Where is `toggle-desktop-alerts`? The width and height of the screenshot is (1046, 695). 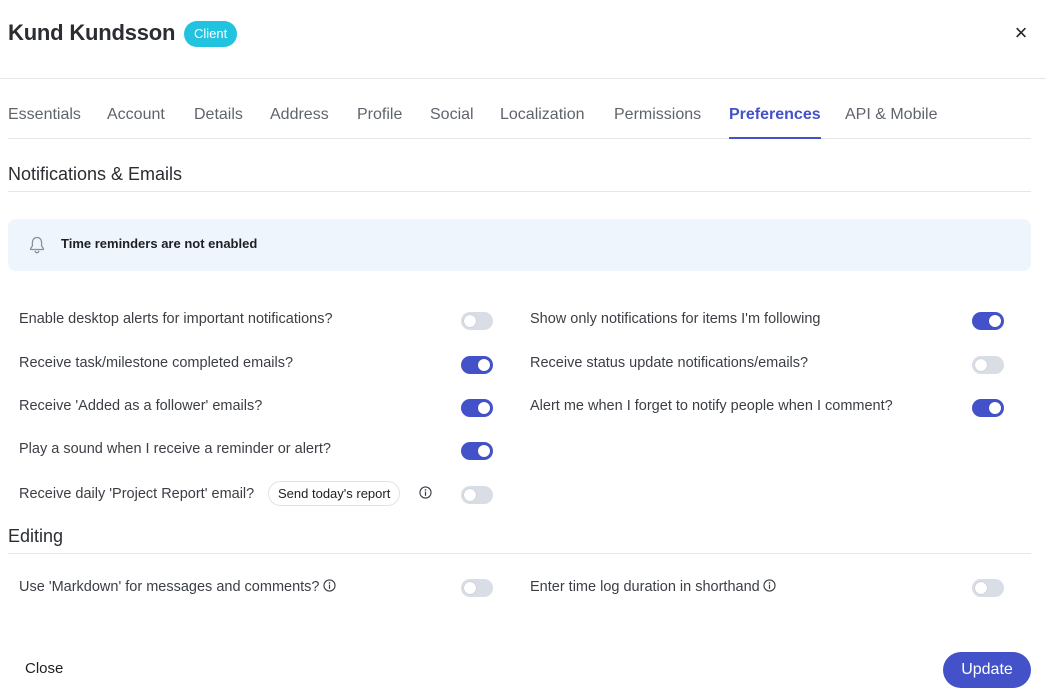 toggle-desktop-alerts is located at coordinates (477, 321).